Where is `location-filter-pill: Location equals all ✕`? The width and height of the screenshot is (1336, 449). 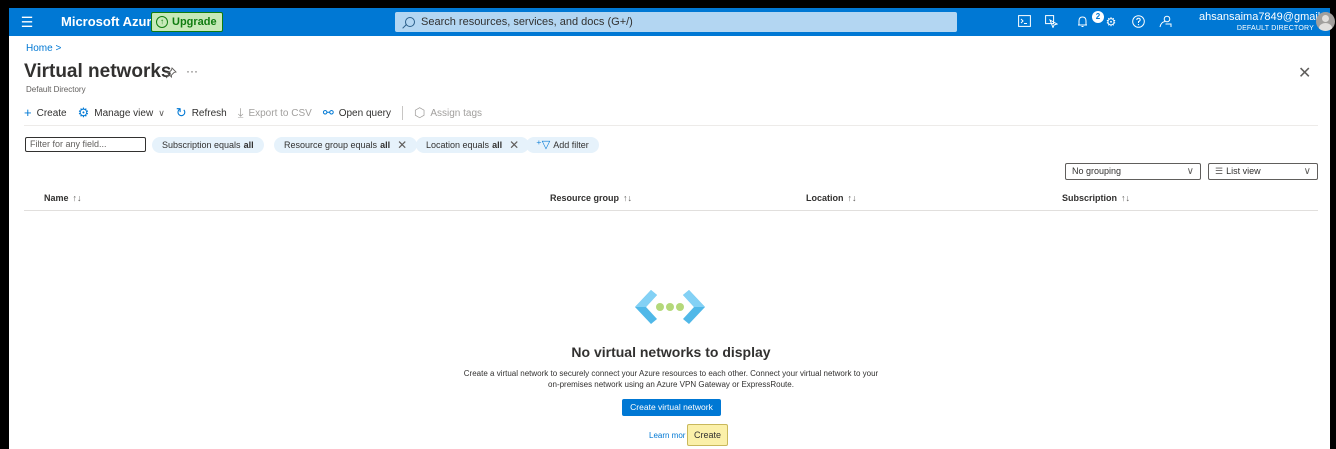
location-filter-pill: Location equals all ✕ is located at coordinates (473, 145).